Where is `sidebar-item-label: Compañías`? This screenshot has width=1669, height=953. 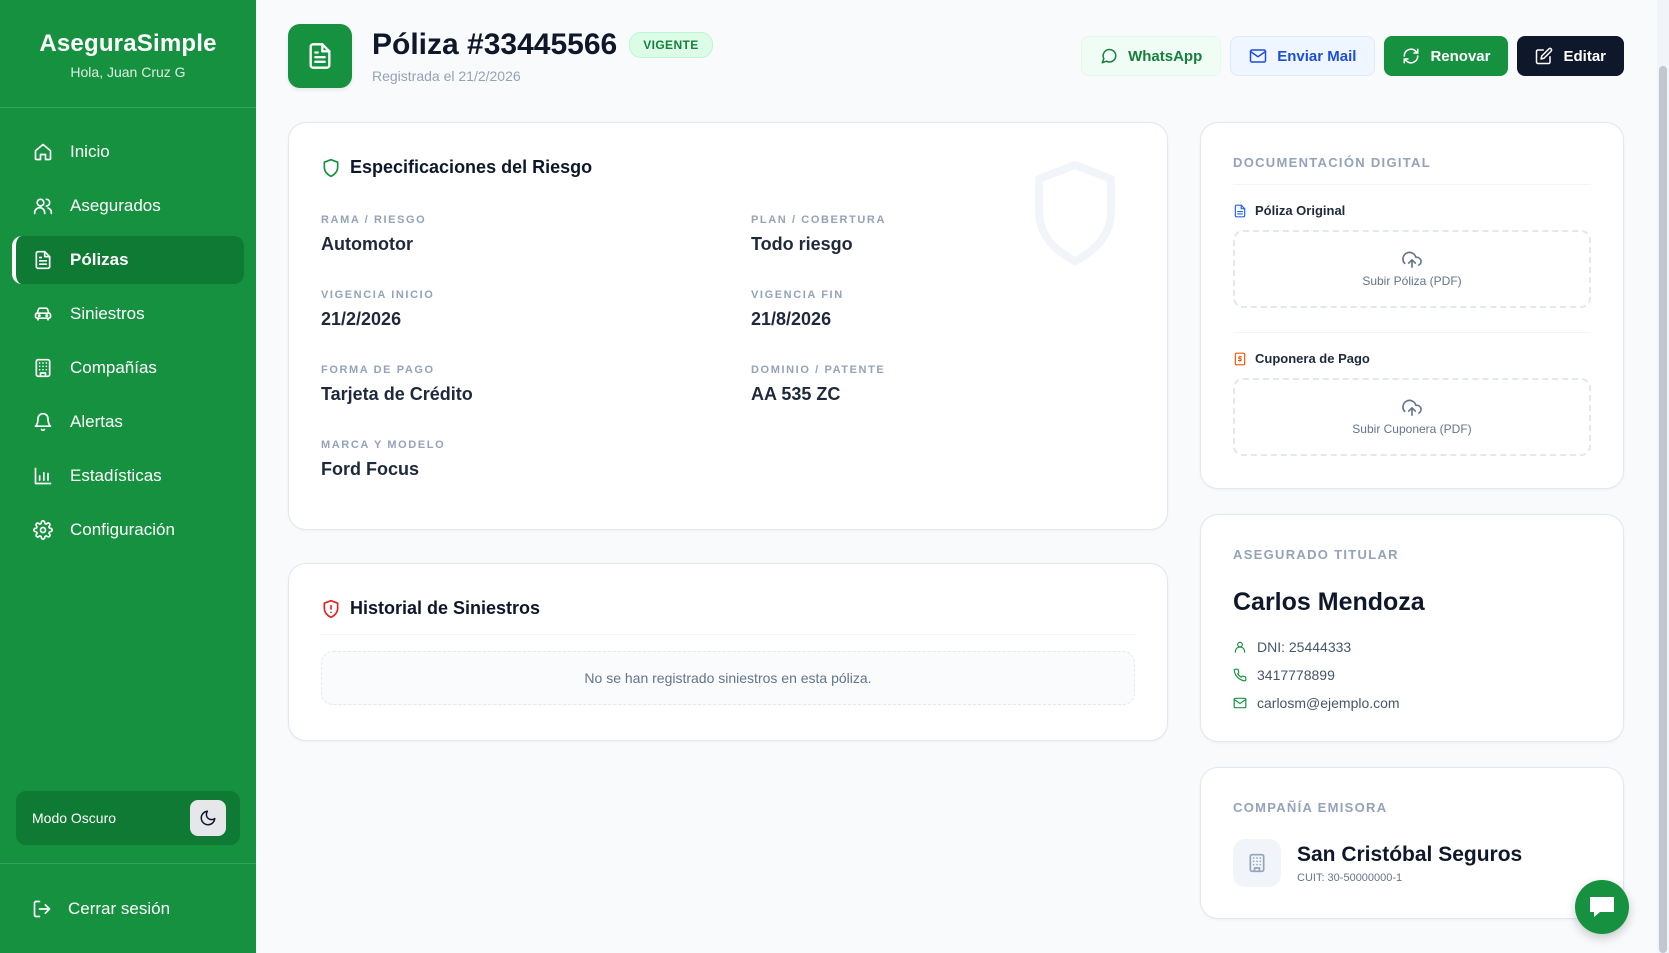
sidebar-item-label: Compañías is located at coordinates (113, 367).